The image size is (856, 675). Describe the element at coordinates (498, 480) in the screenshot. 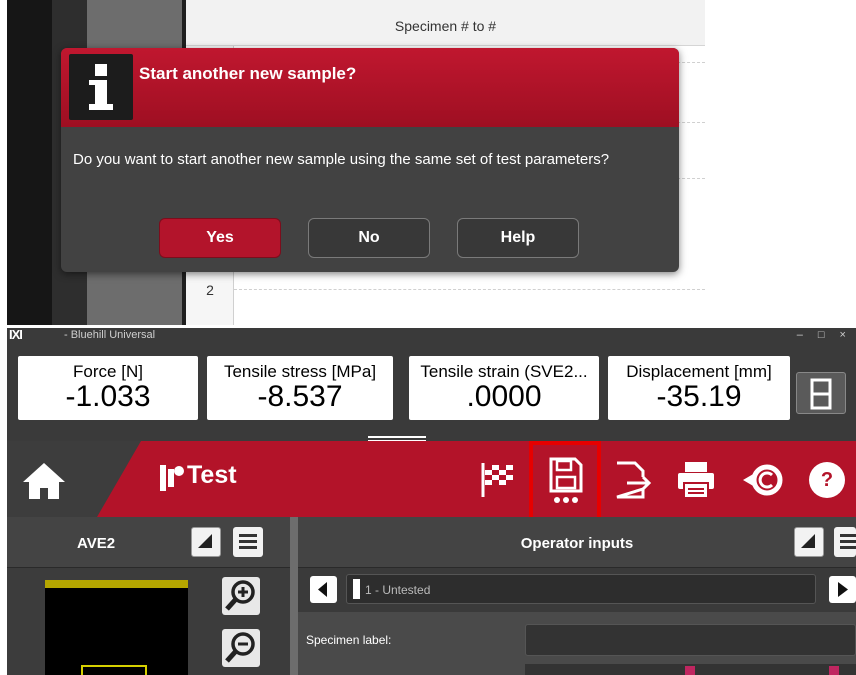

I see `finish-flag-icon` at that location.